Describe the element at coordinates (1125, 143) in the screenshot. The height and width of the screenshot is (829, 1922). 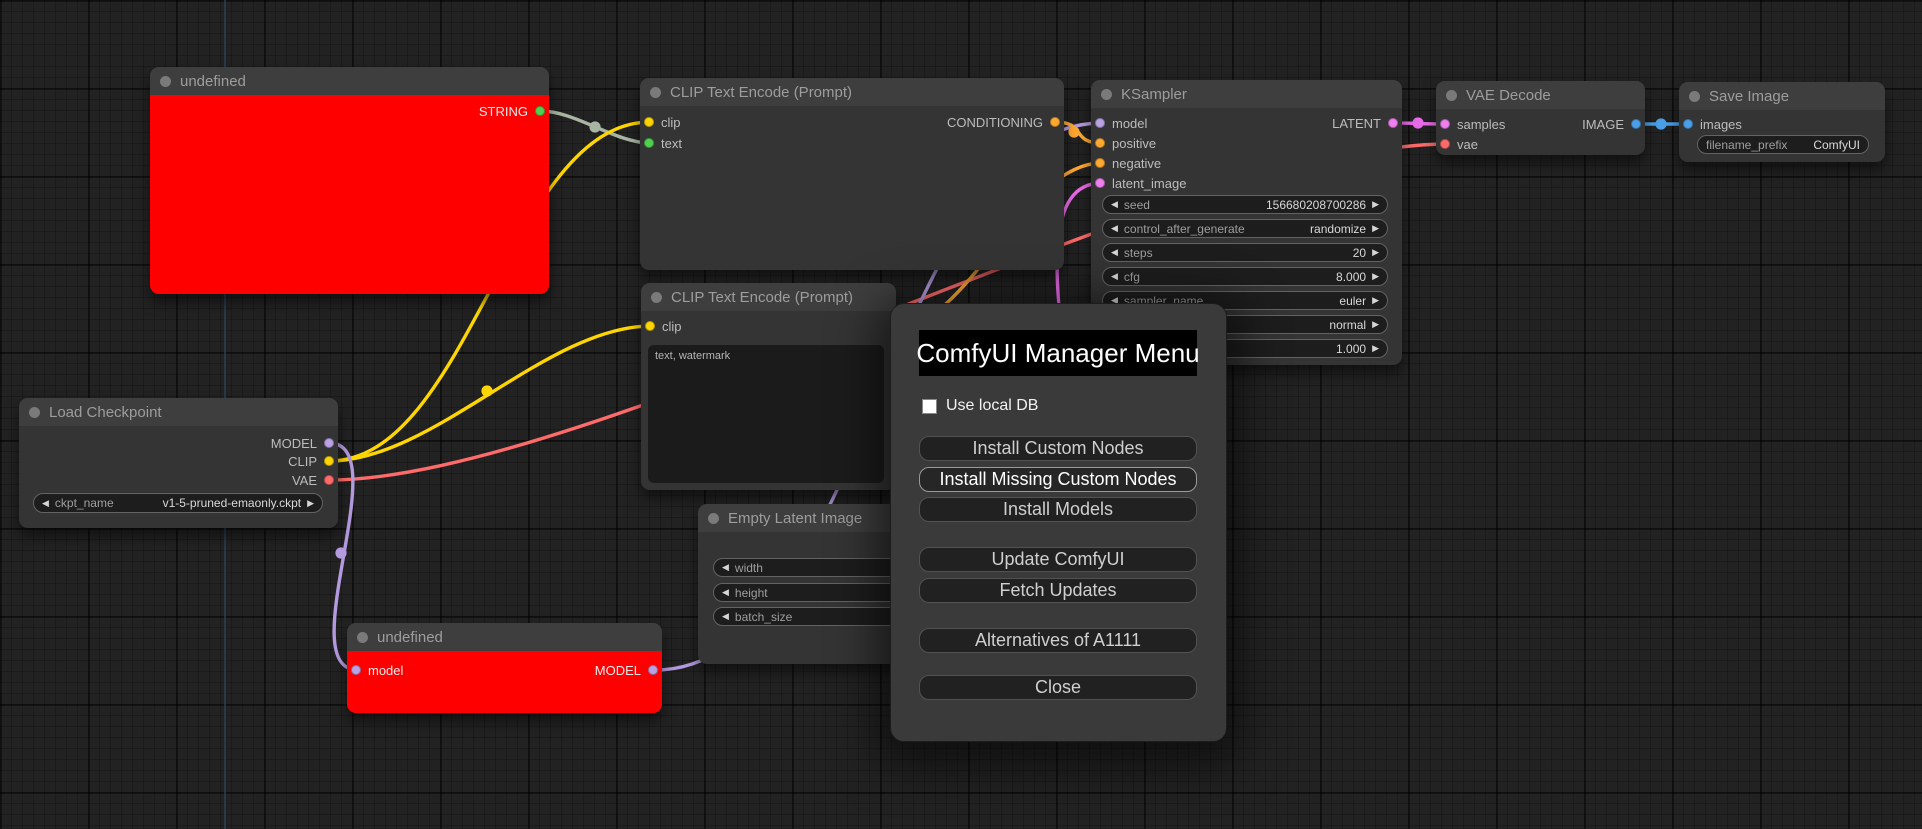
I see `input-slot-positive: positive` at that location.